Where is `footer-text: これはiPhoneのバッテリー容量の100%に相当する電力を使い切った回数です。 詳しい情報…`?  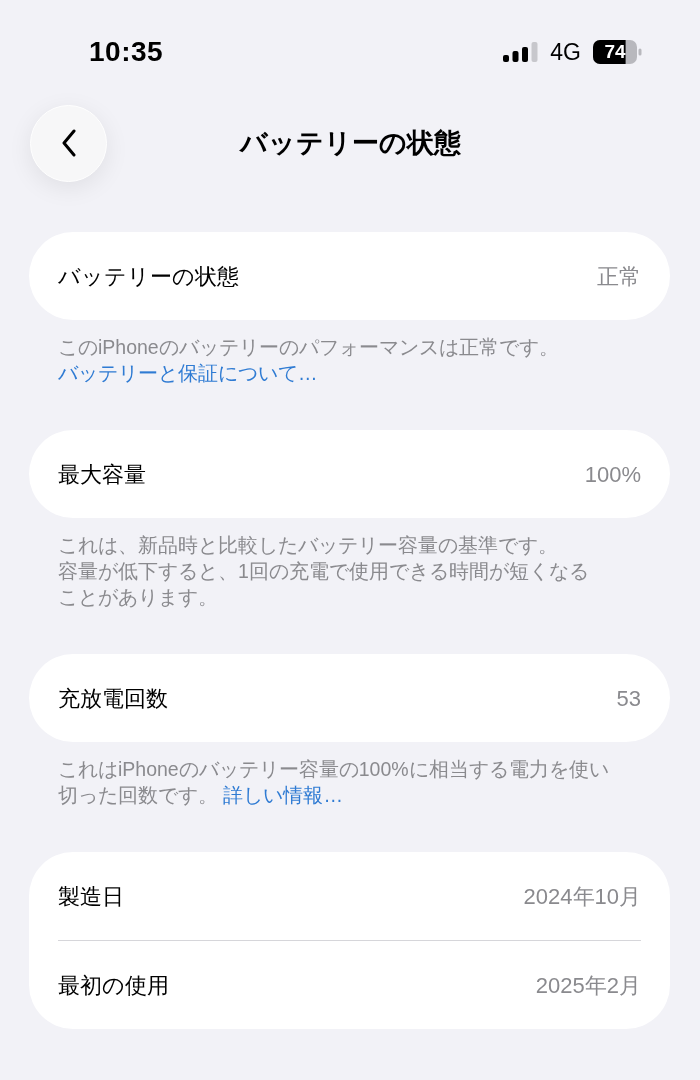 footer-text: これはiPhoneのバッテリー容量の100%に相当する電力を使い切った回数です。 詳しい情報… is located at coordinates (333, 782).